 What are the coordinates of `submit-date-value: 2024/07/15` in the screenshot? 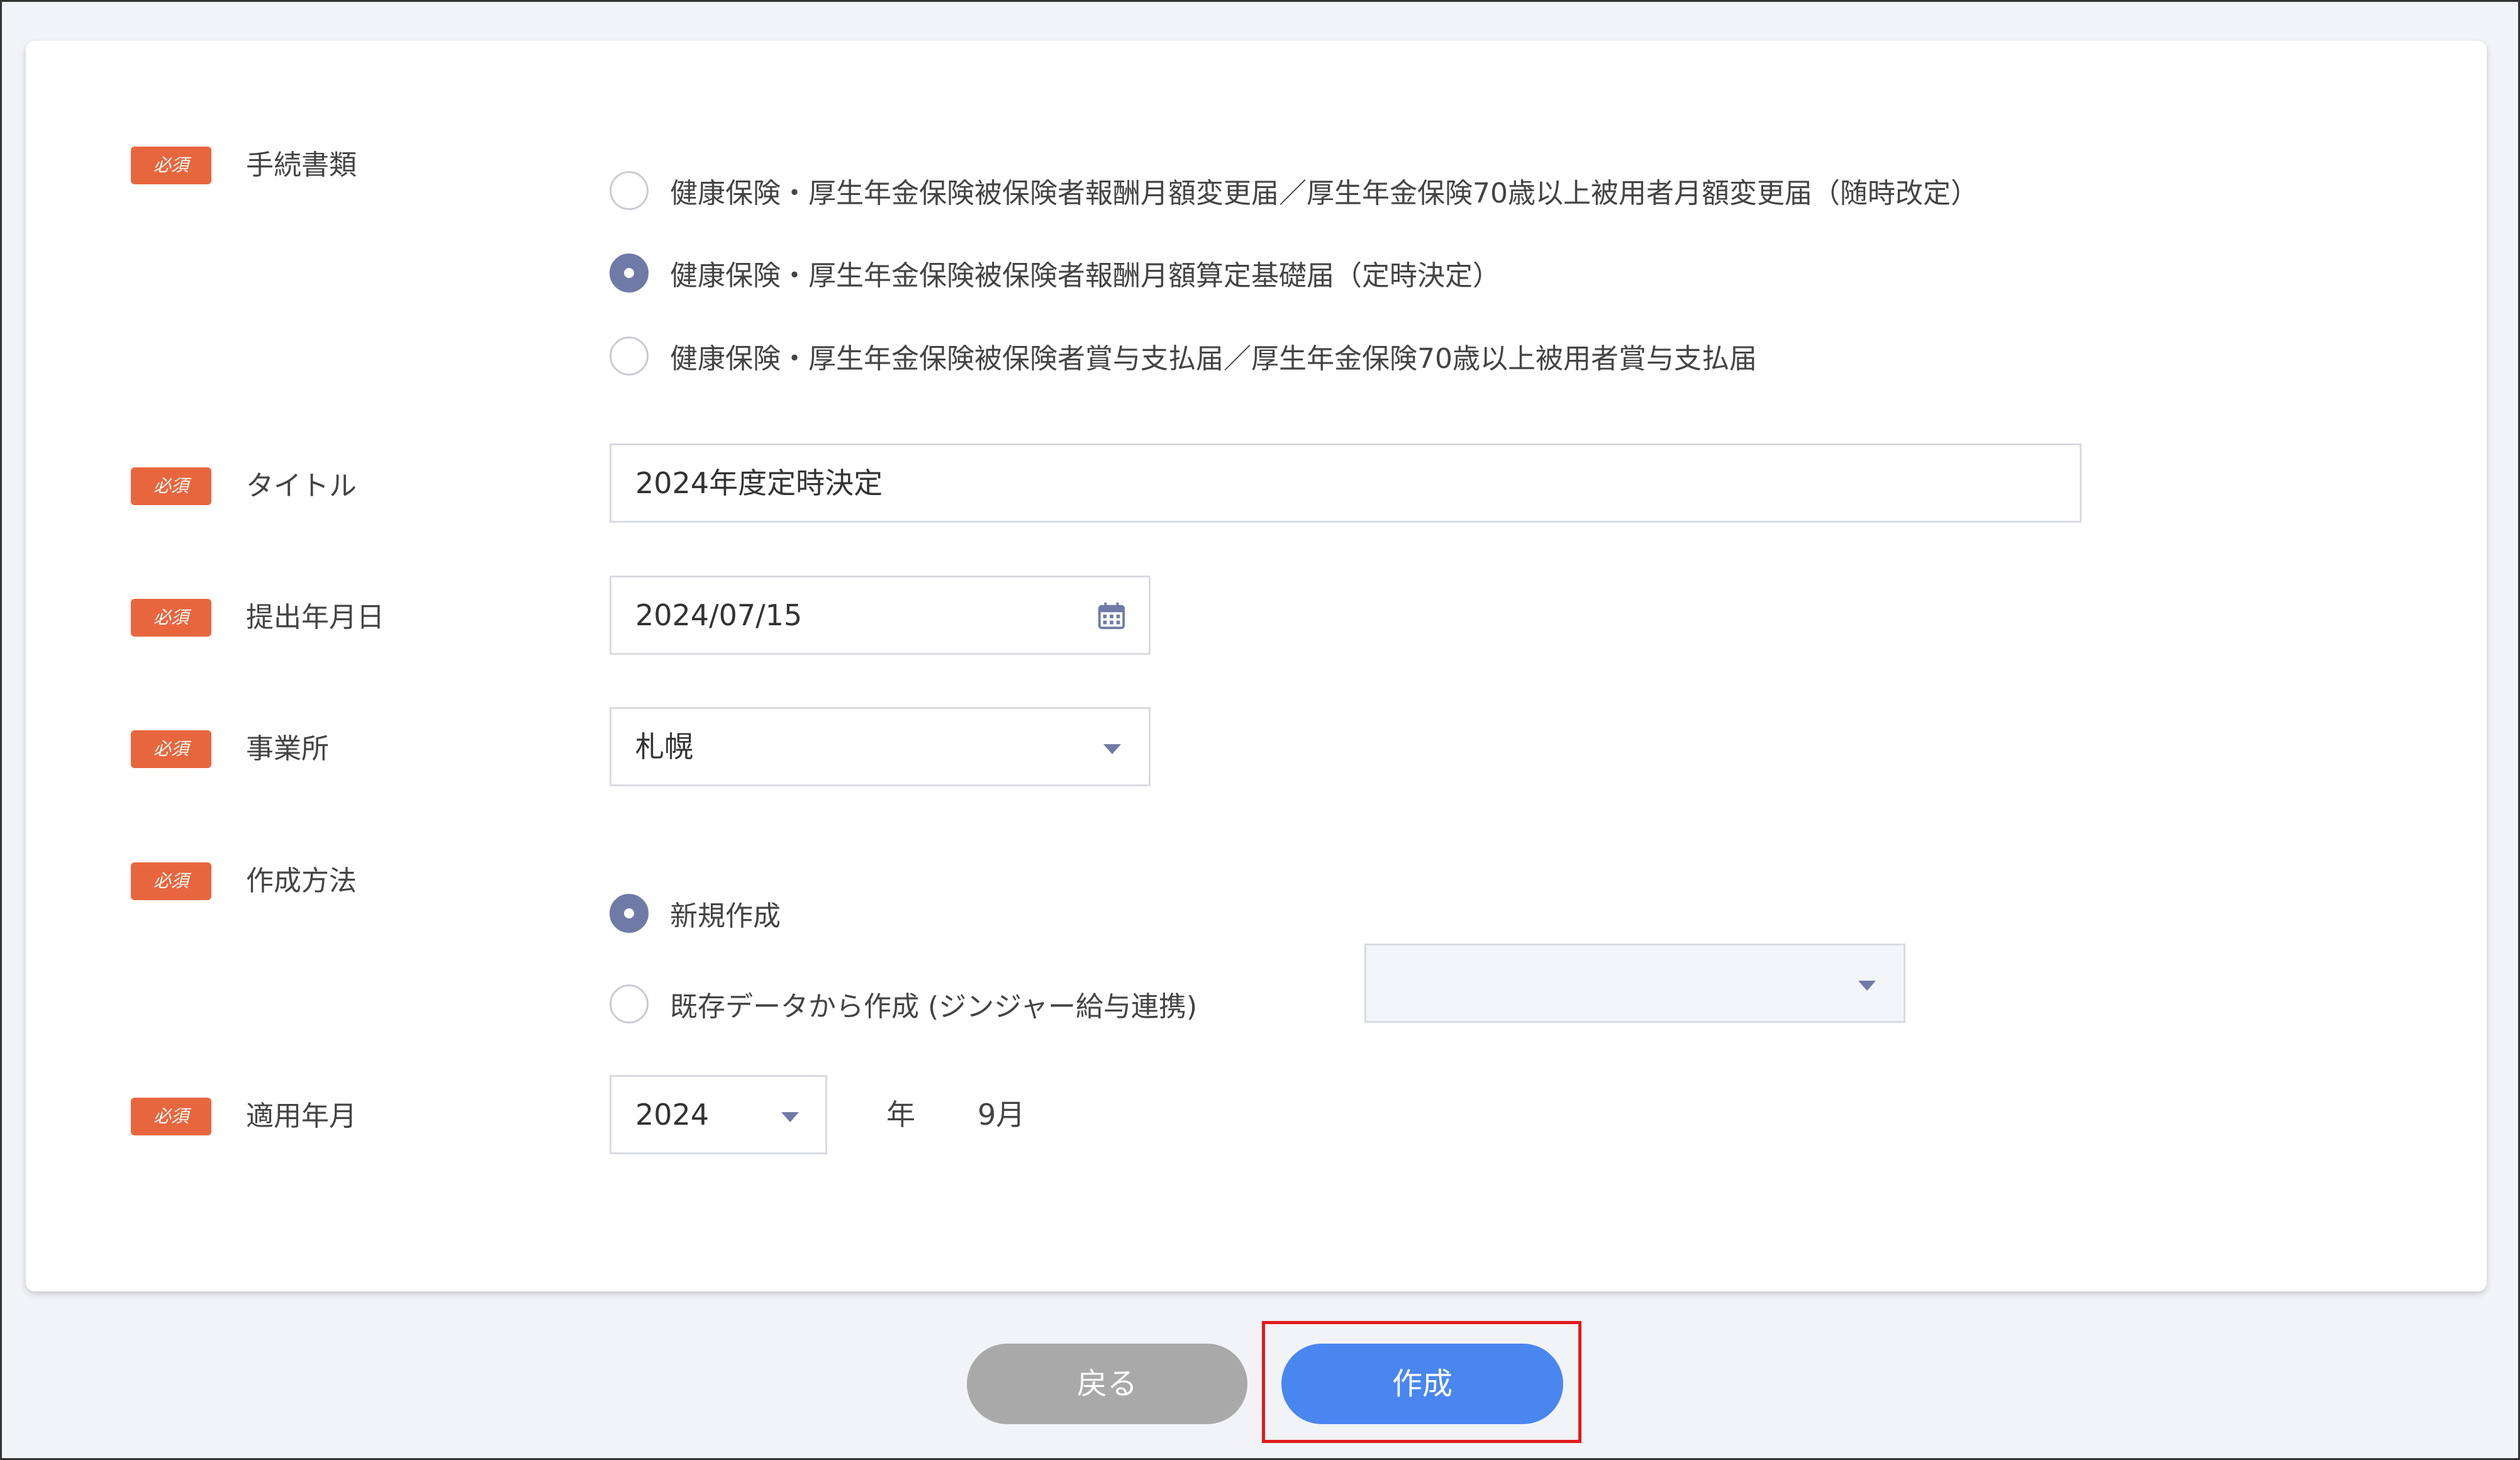 It's located at (719, 615).